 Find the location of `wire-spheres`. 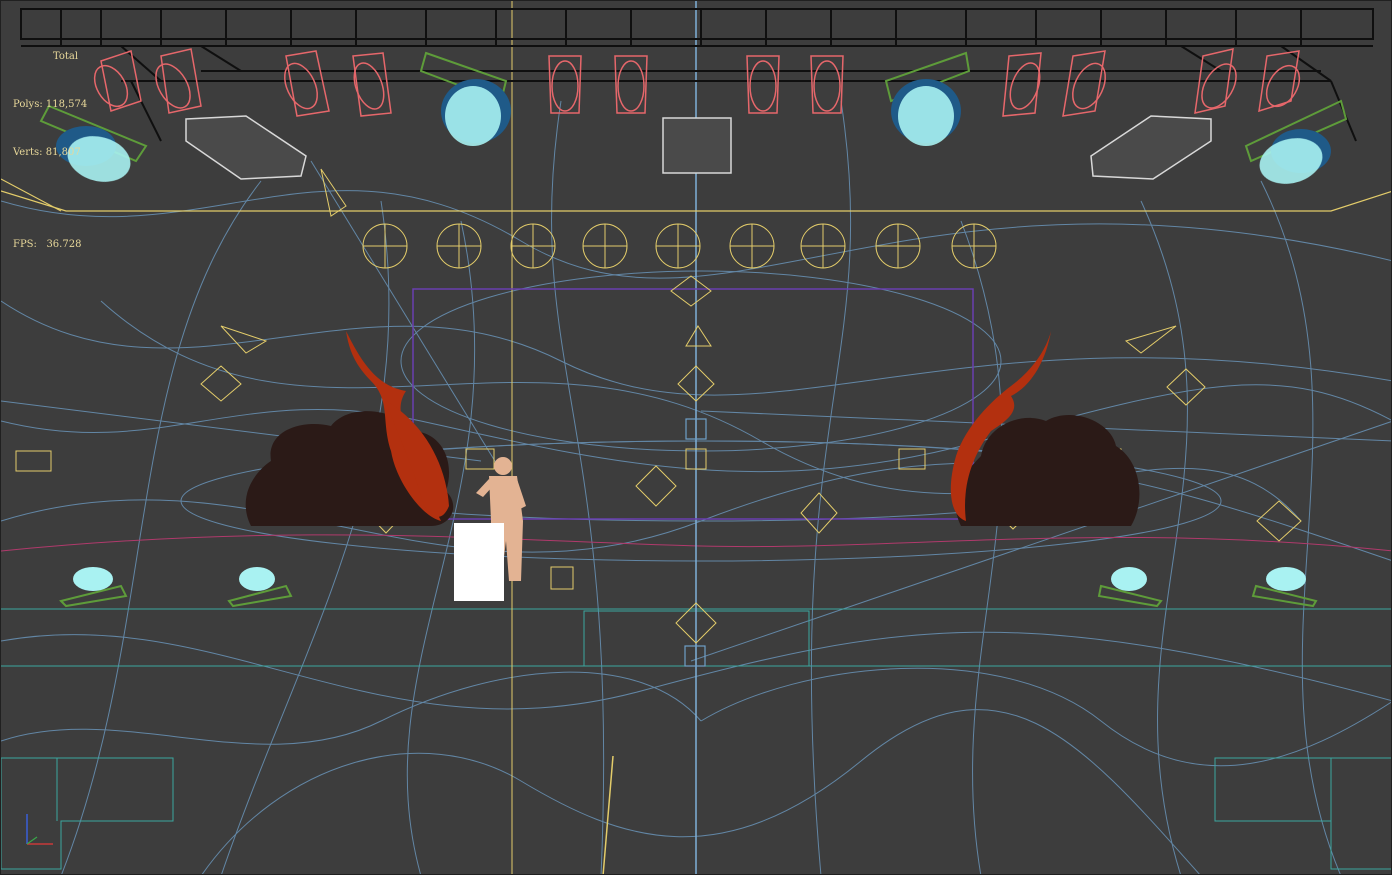

wire-spheres is located at coordinates (679, 246).